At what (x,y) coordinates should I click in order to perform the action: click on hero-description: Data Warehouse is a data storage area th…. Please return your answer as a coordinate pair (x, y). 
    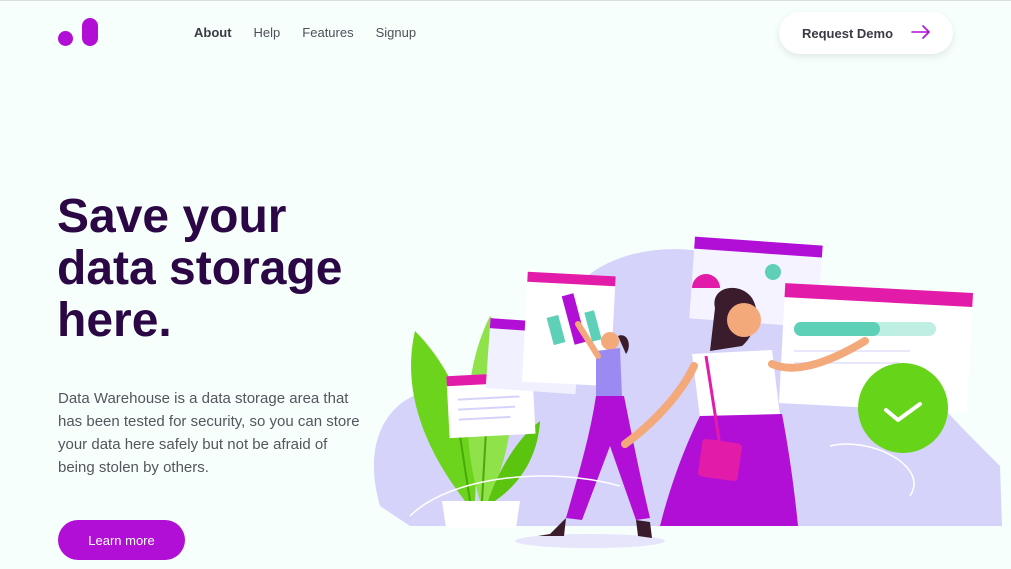
    Looking at the image, I should click on (209, 433).